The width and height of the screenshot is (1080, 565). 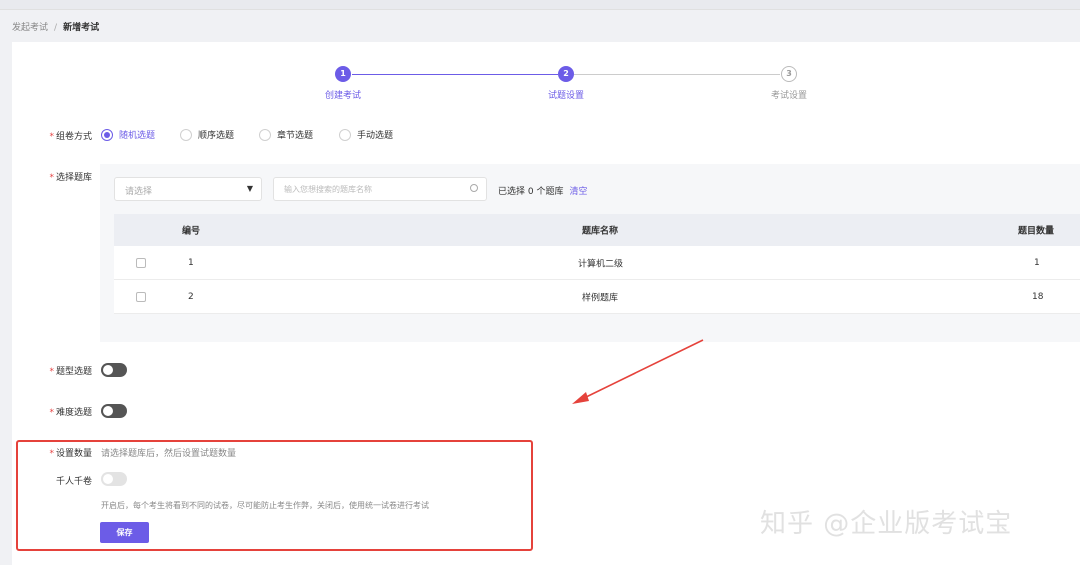 What do you see at coordinates (343, 74) in the screenshot?
I see `step-number: 1` at bounding box center [343, 74].